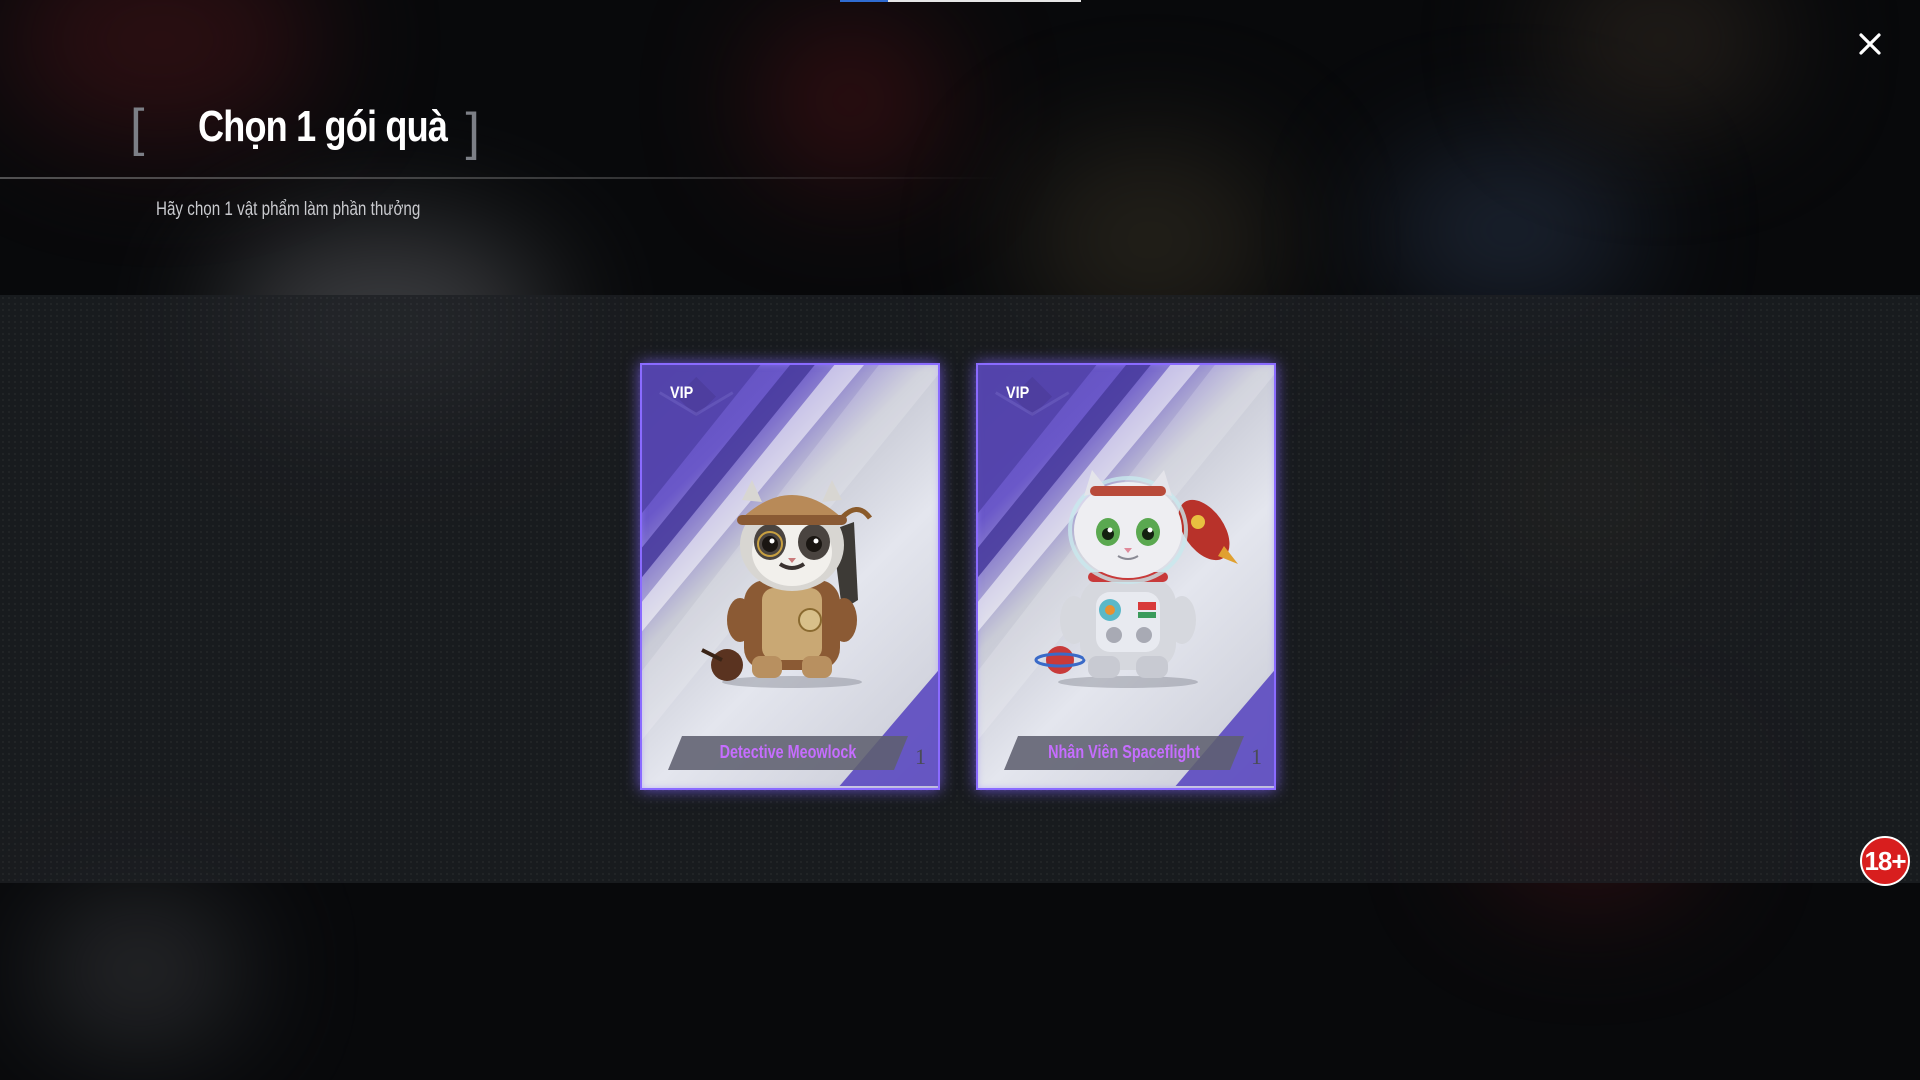 The height and width of the screenshot is (1080, 1920). What do you see at coordinates (1885, 861) in the screenshot?
I see `age-rating-badge: 18+` at bounding box center [1885, 861].